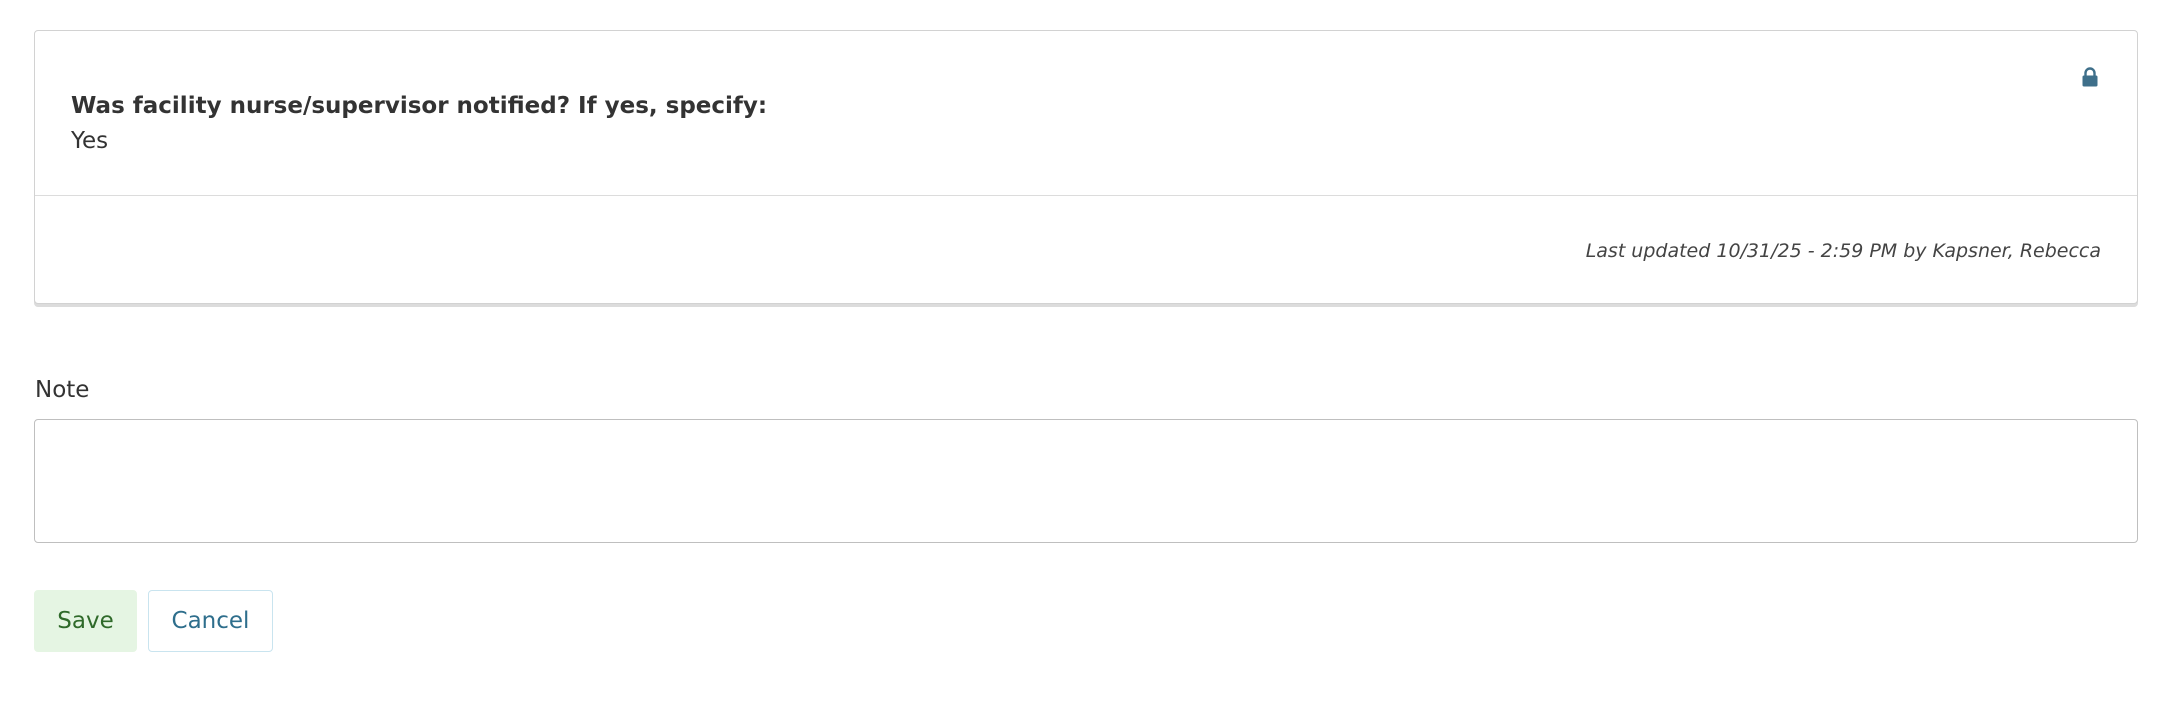 This screenshot has height=708, width=2170. I want to click on cancel-button: Cancel, so click(210, 621).